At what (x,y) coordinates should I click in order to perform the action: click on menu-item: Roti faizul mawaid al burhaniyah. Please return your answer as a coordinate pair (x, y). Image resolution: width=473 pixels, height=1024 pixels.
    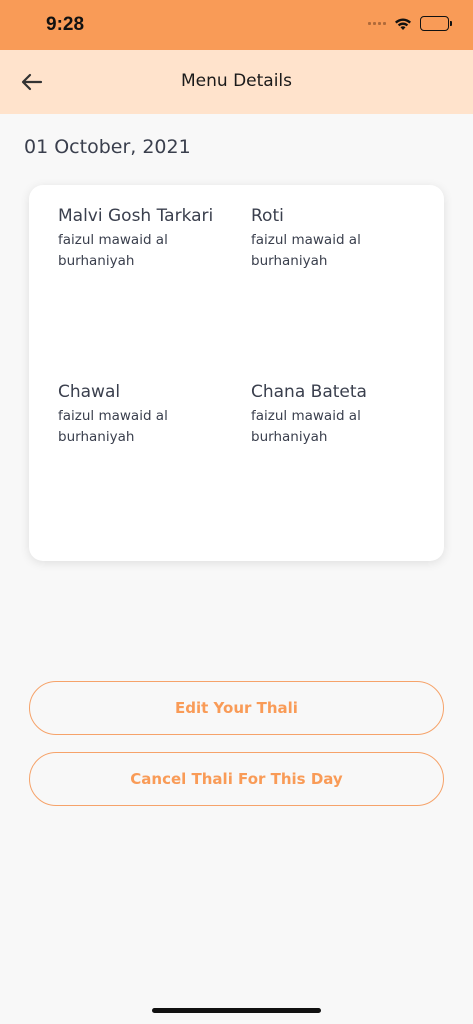
    Looking at the image, I should click on (333, 237).